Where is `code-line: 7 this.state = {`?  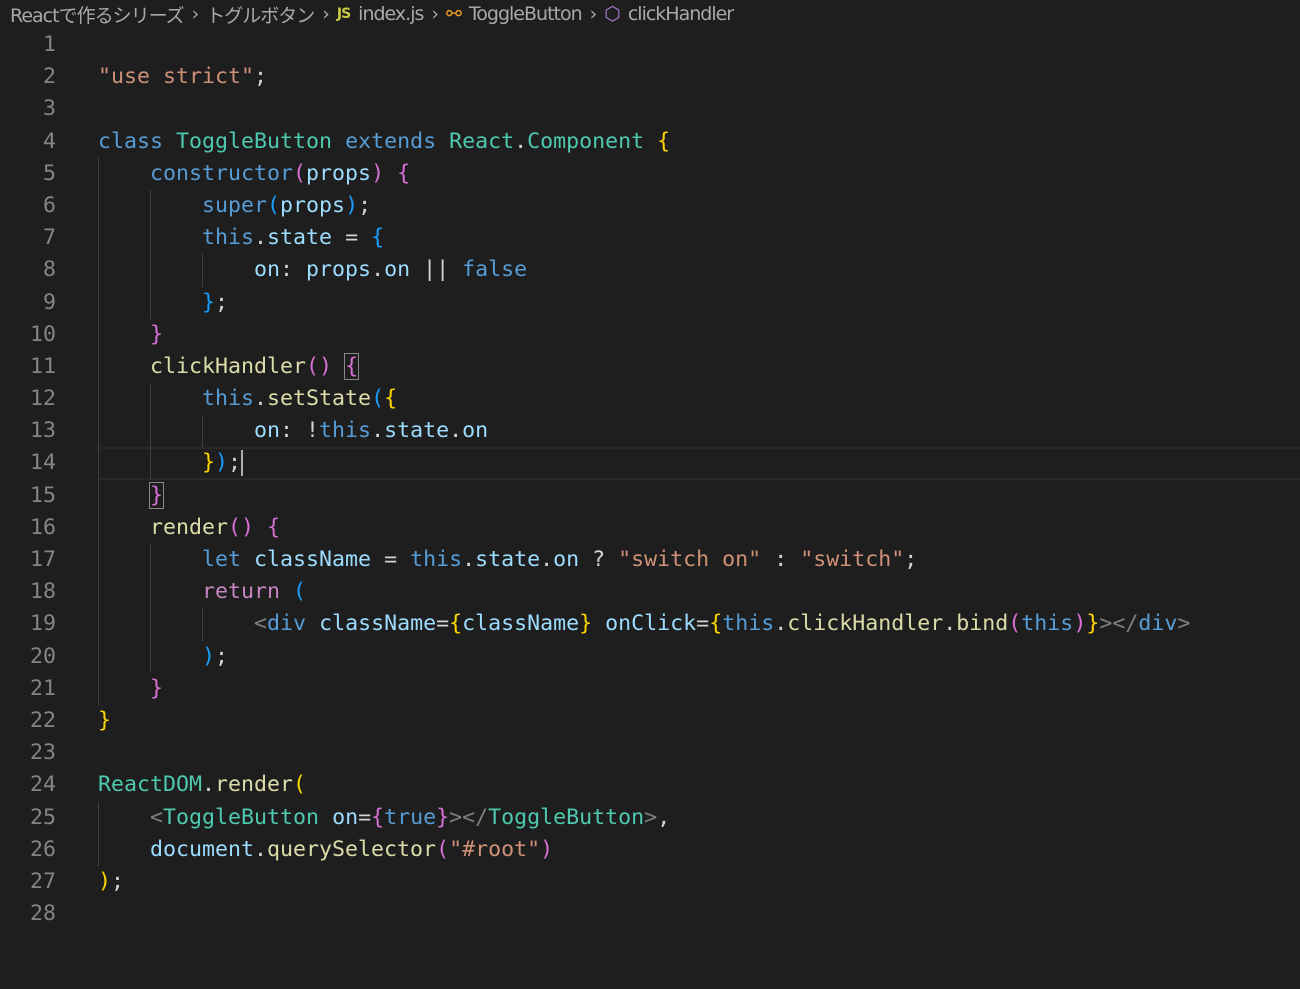 code-line: 7 this.state = { is located at coordinates (650, 238).